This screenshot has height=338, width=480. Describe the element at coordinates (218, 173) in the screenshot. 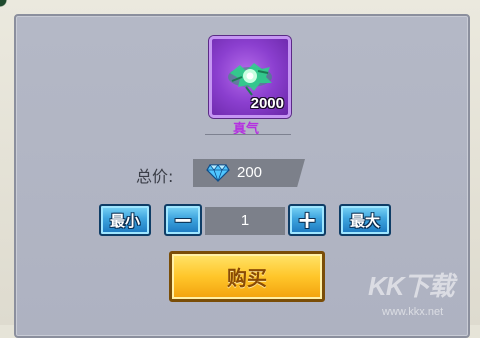

I see `diamond-icon` at that location.